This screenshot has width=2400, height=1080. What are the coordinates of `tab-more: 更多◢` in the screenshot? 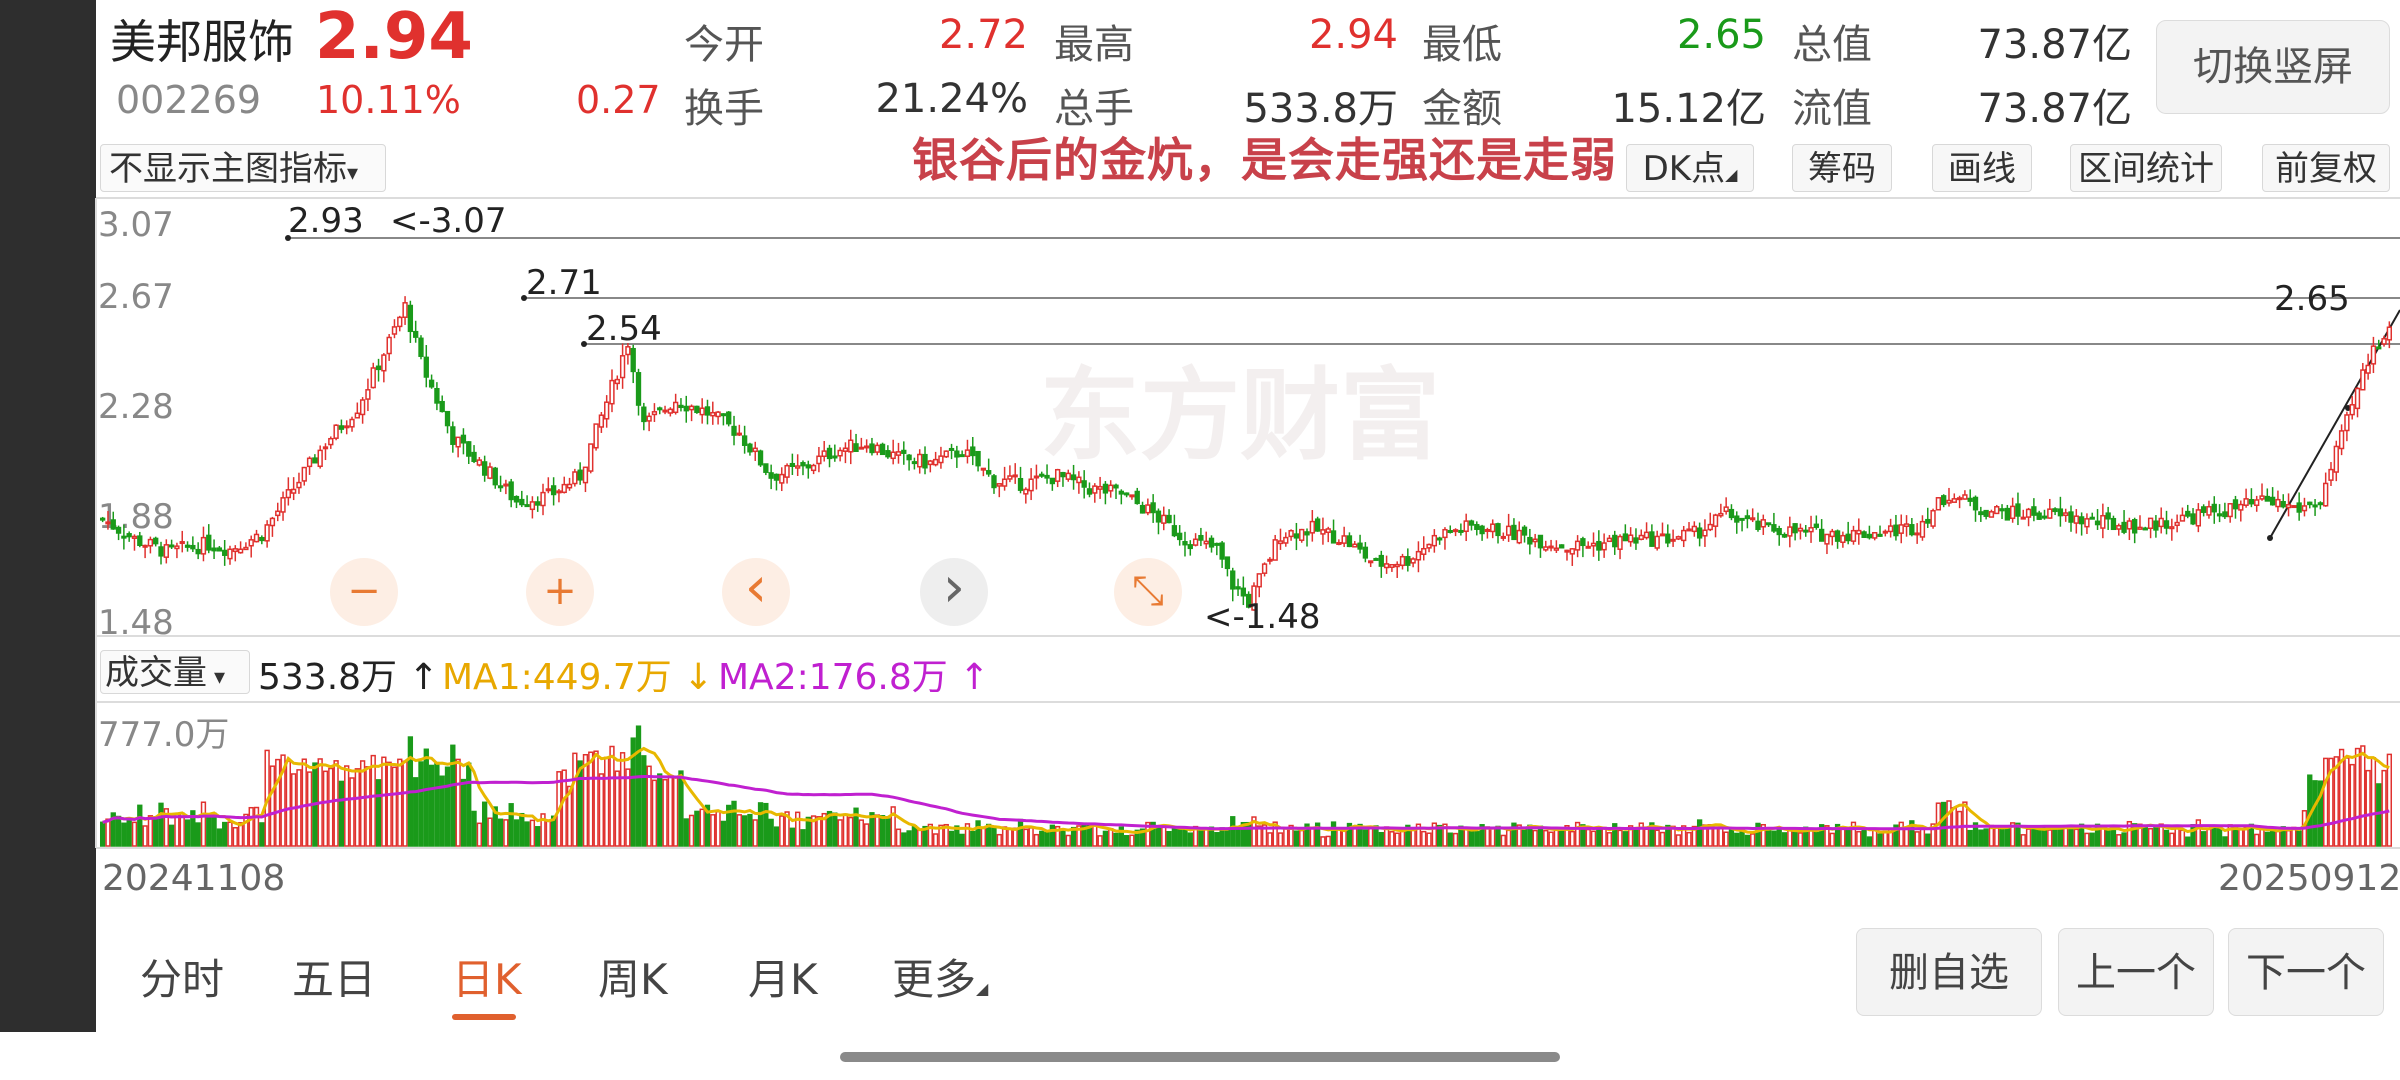 It's located at (940, 976).